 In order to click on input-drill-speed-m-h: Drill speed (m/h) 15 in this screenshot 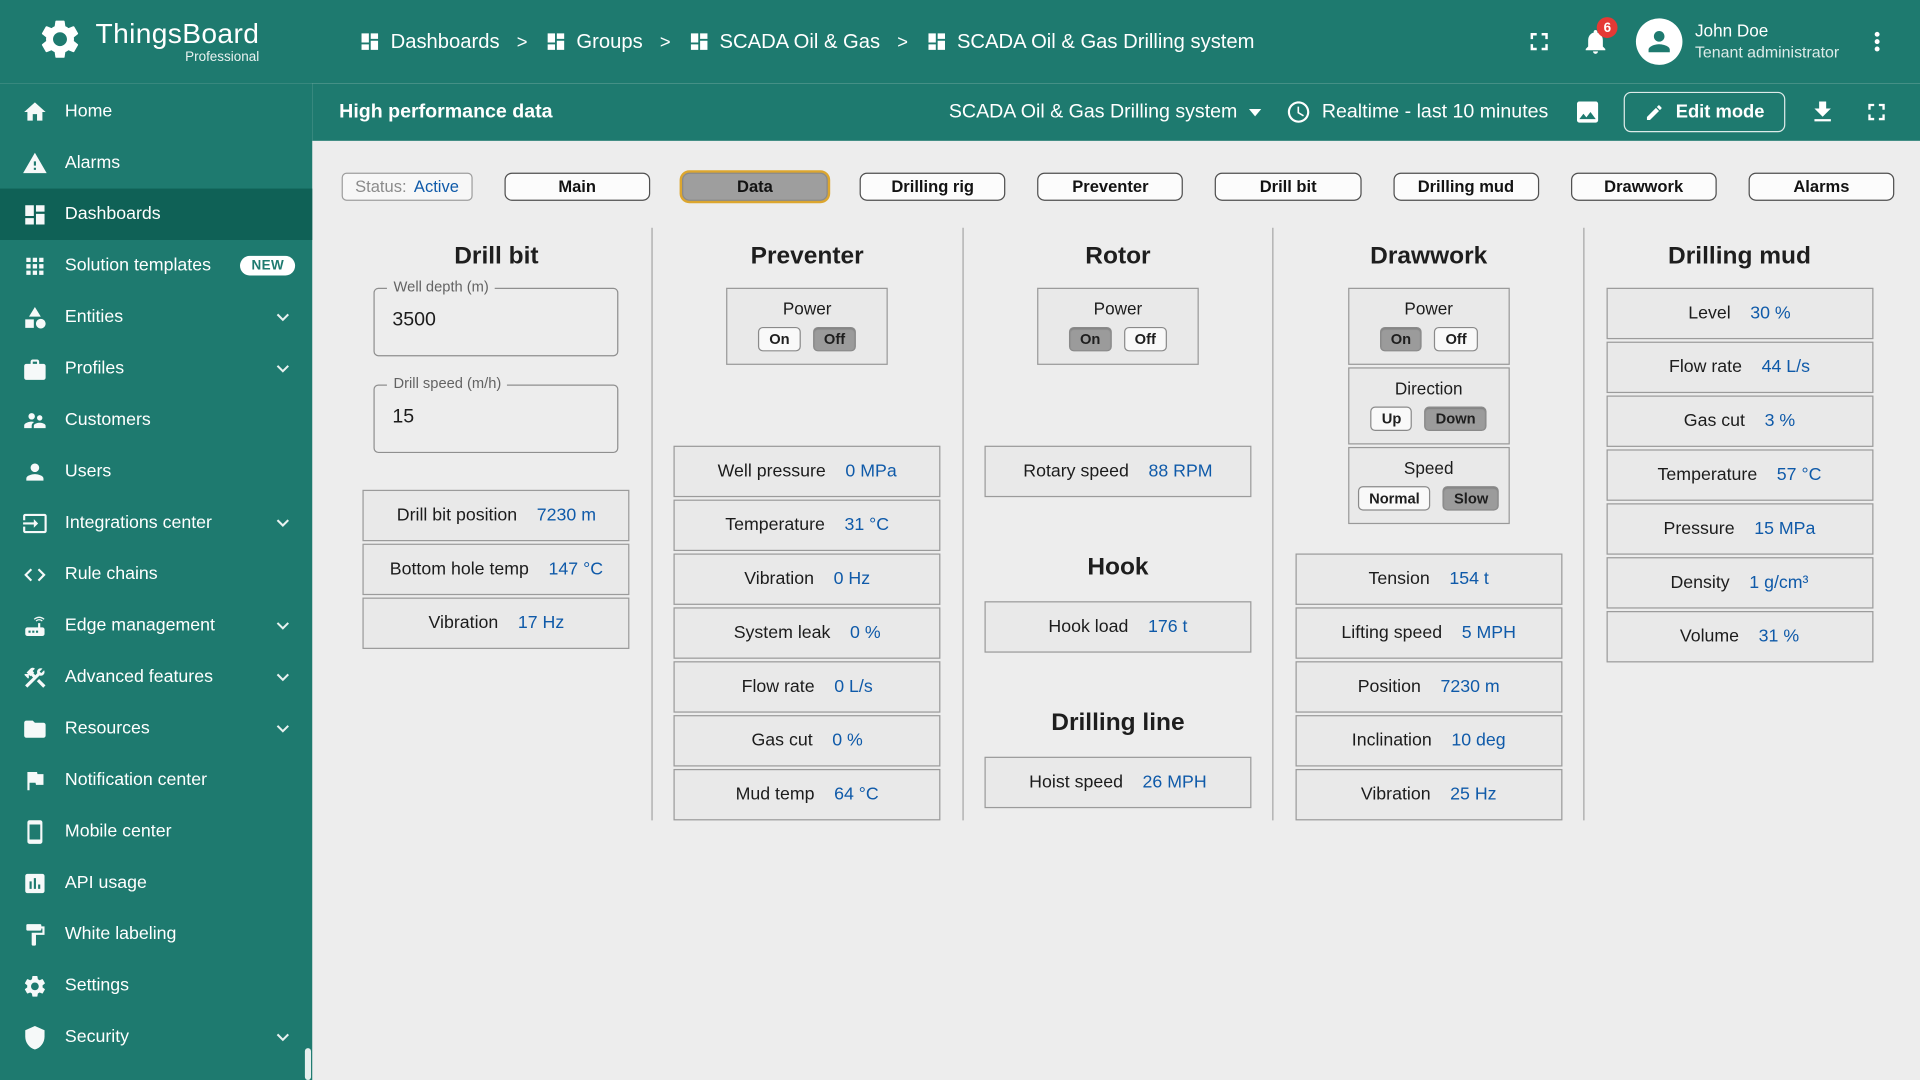, I will do `click(496, 414)`.